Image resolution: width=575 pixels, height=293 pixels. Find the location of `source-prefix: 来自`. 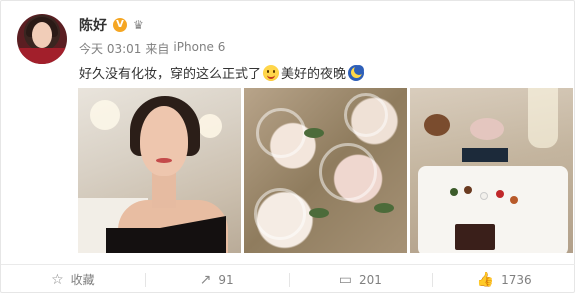

source-prefix: 来自 is located at coordinates (157, 49).